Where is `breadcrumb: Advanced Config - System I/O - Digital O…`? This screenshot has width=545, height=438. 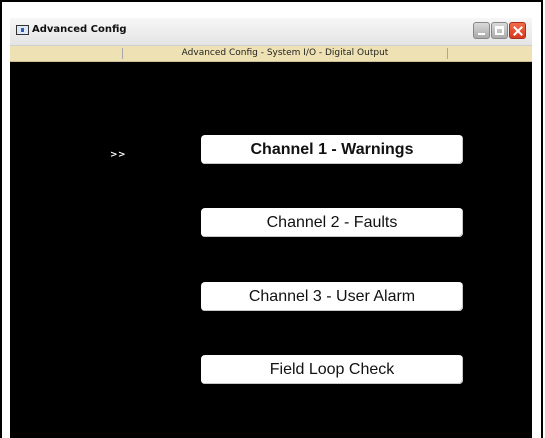 breadcrumb: Advanced Config - System I/O - Digital O… is located at coordinates (285, 53).